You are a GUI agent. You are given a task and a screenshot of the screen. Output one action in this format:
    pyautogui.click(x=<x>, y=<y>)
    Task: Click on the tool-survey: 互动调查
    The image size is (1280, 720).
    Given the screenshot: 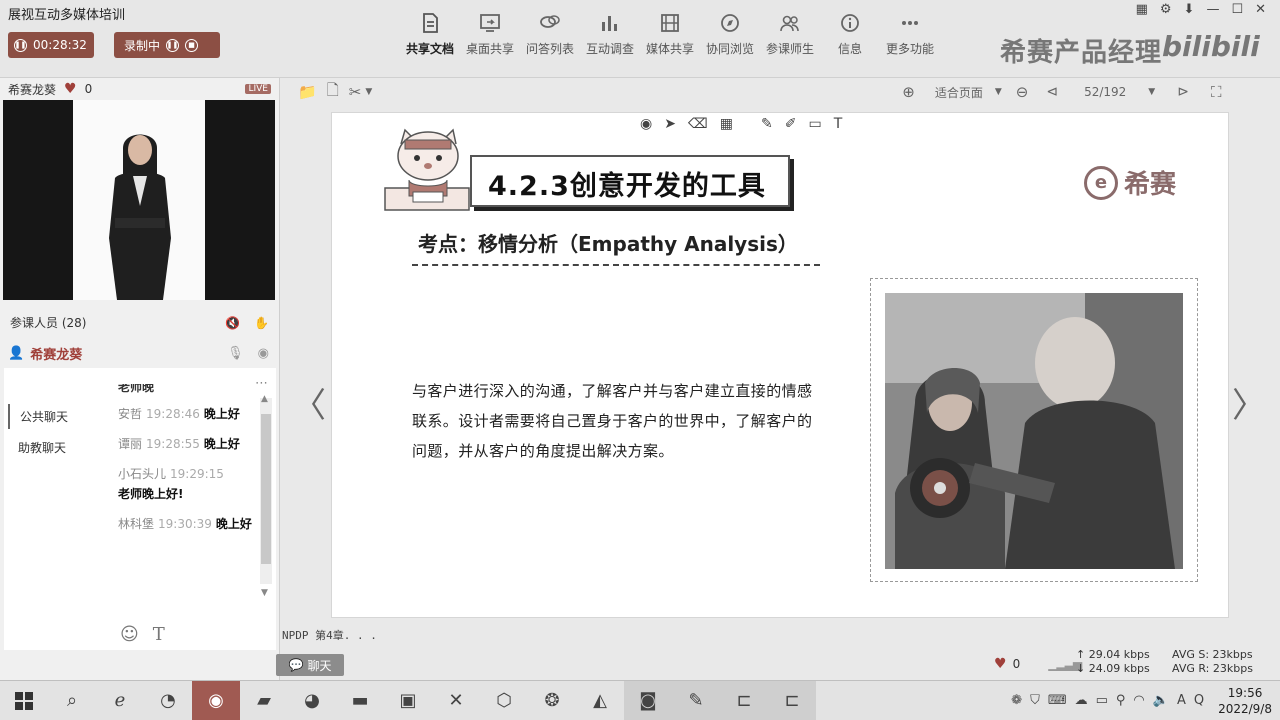 What is the action you would take?
    pyautogui.click(x=610, y=34)
    